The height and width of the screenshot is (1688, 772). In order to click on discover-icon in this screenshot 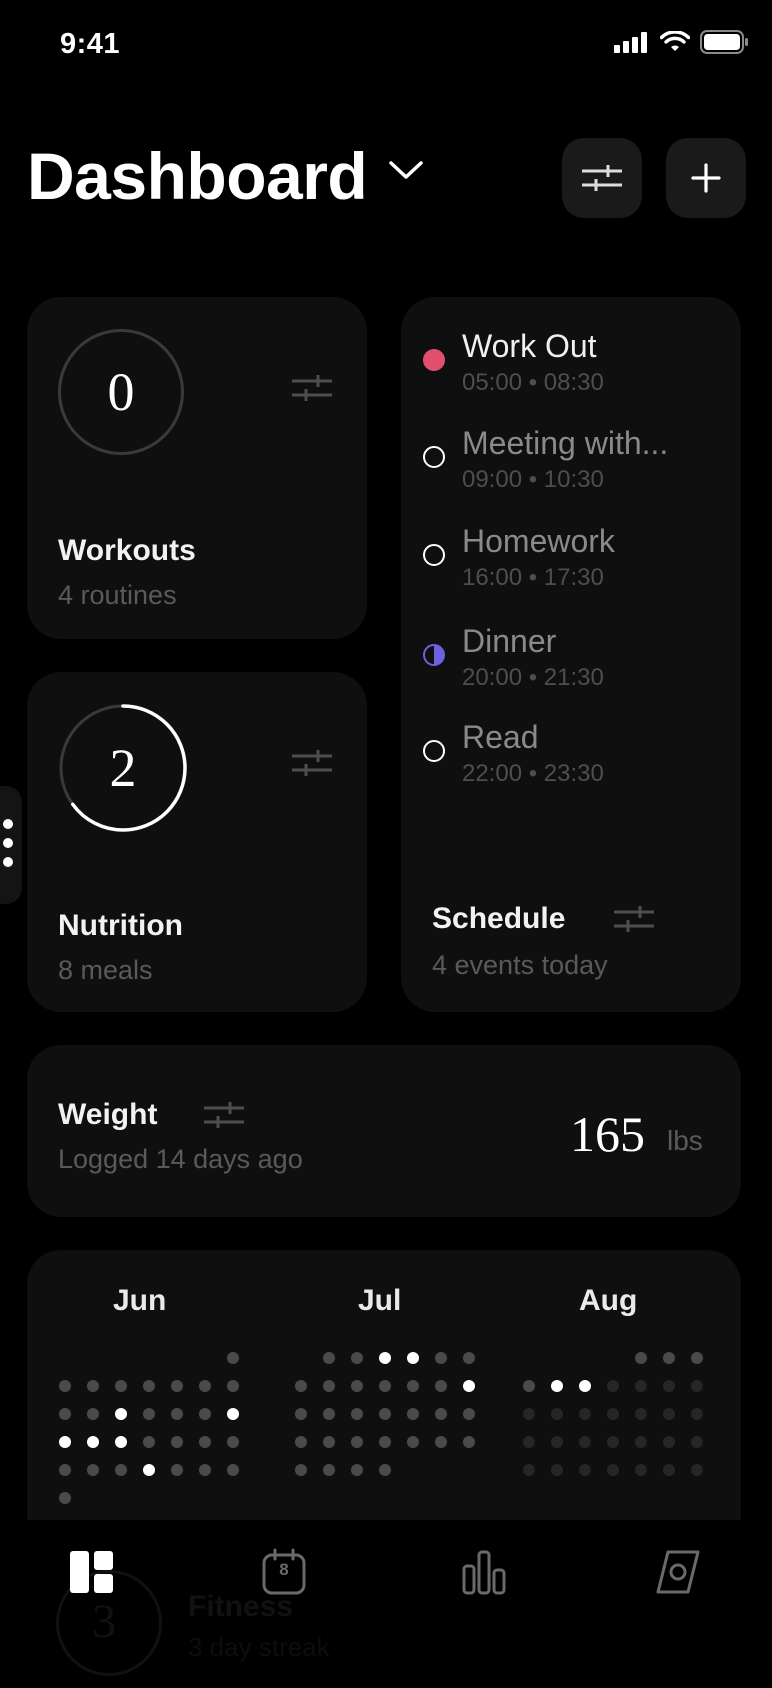, I will do `click(678, 1572)`.